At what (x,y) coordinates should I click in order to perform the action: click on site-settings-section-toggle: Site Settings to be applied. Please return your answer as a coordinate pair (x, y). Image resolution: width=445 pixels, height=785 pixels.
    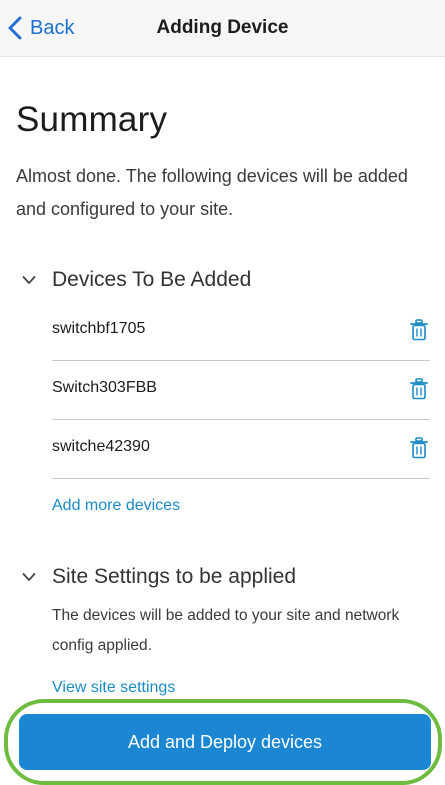
    Looking at the image, I should click on (159, 577).